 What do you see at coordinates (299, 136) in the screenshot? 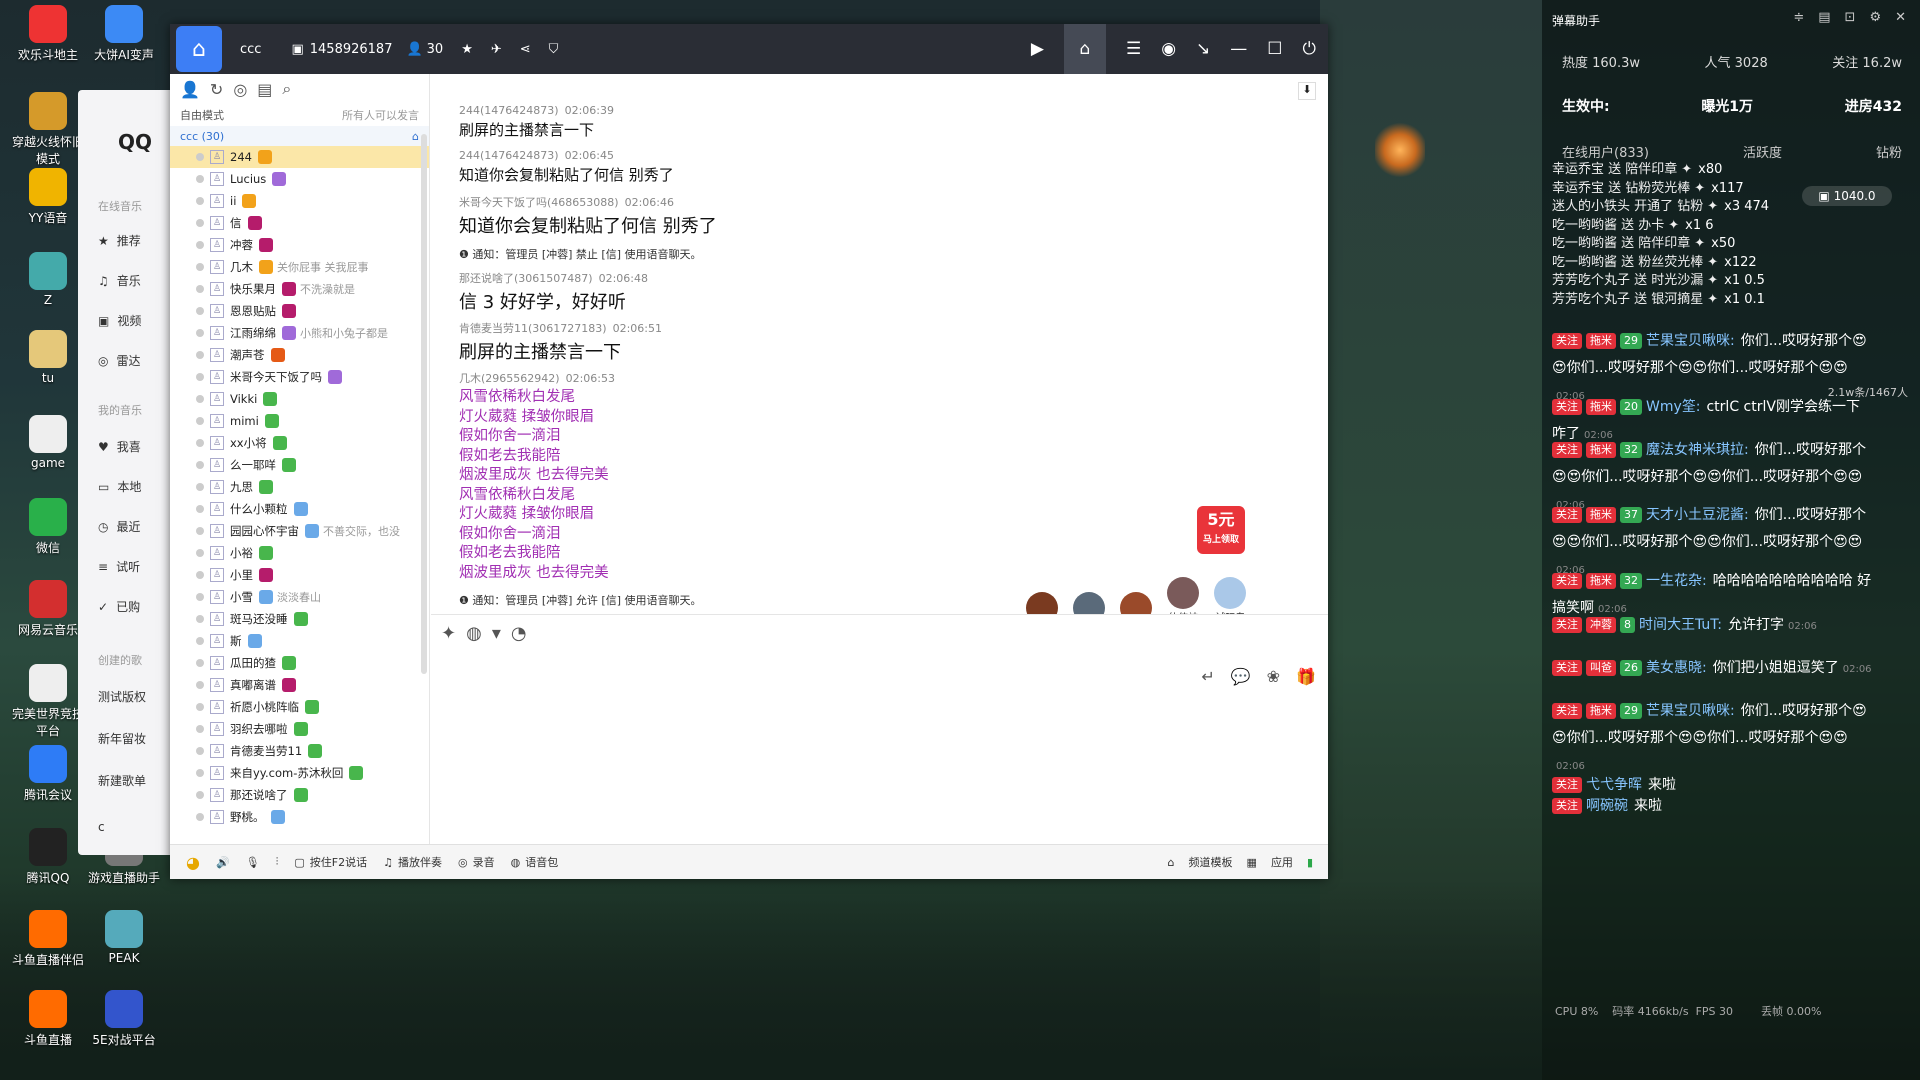
I see `channel-row: ccc (30) ⌂` at bounding box center [299, 136].